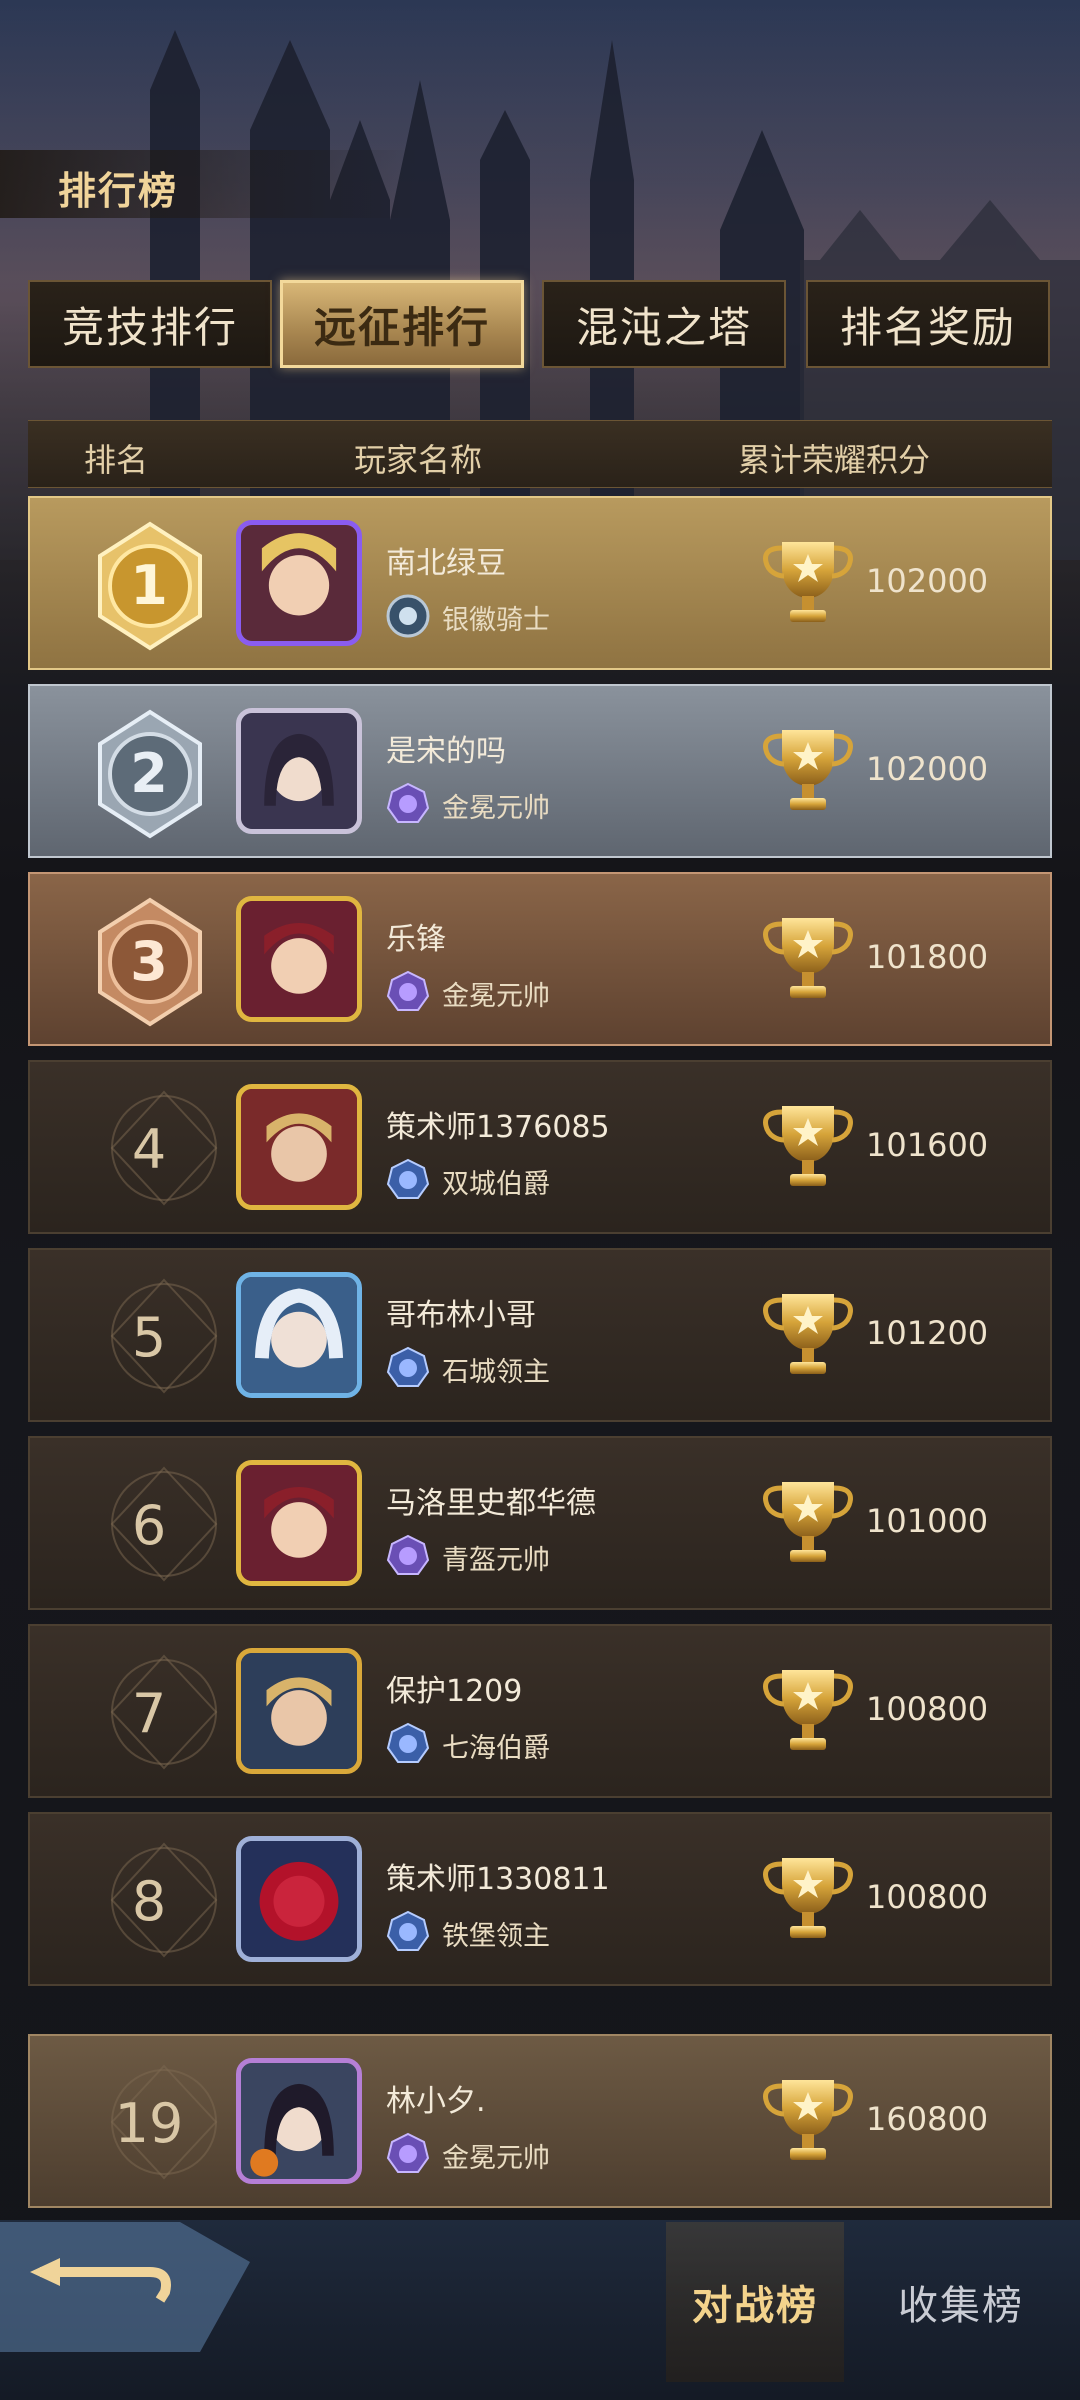 The width and height of the screenshot is (1080, 2400). Describe the element at coordinates (149, 2123) in the screenshot. I see `rank-number: 19` at that location.